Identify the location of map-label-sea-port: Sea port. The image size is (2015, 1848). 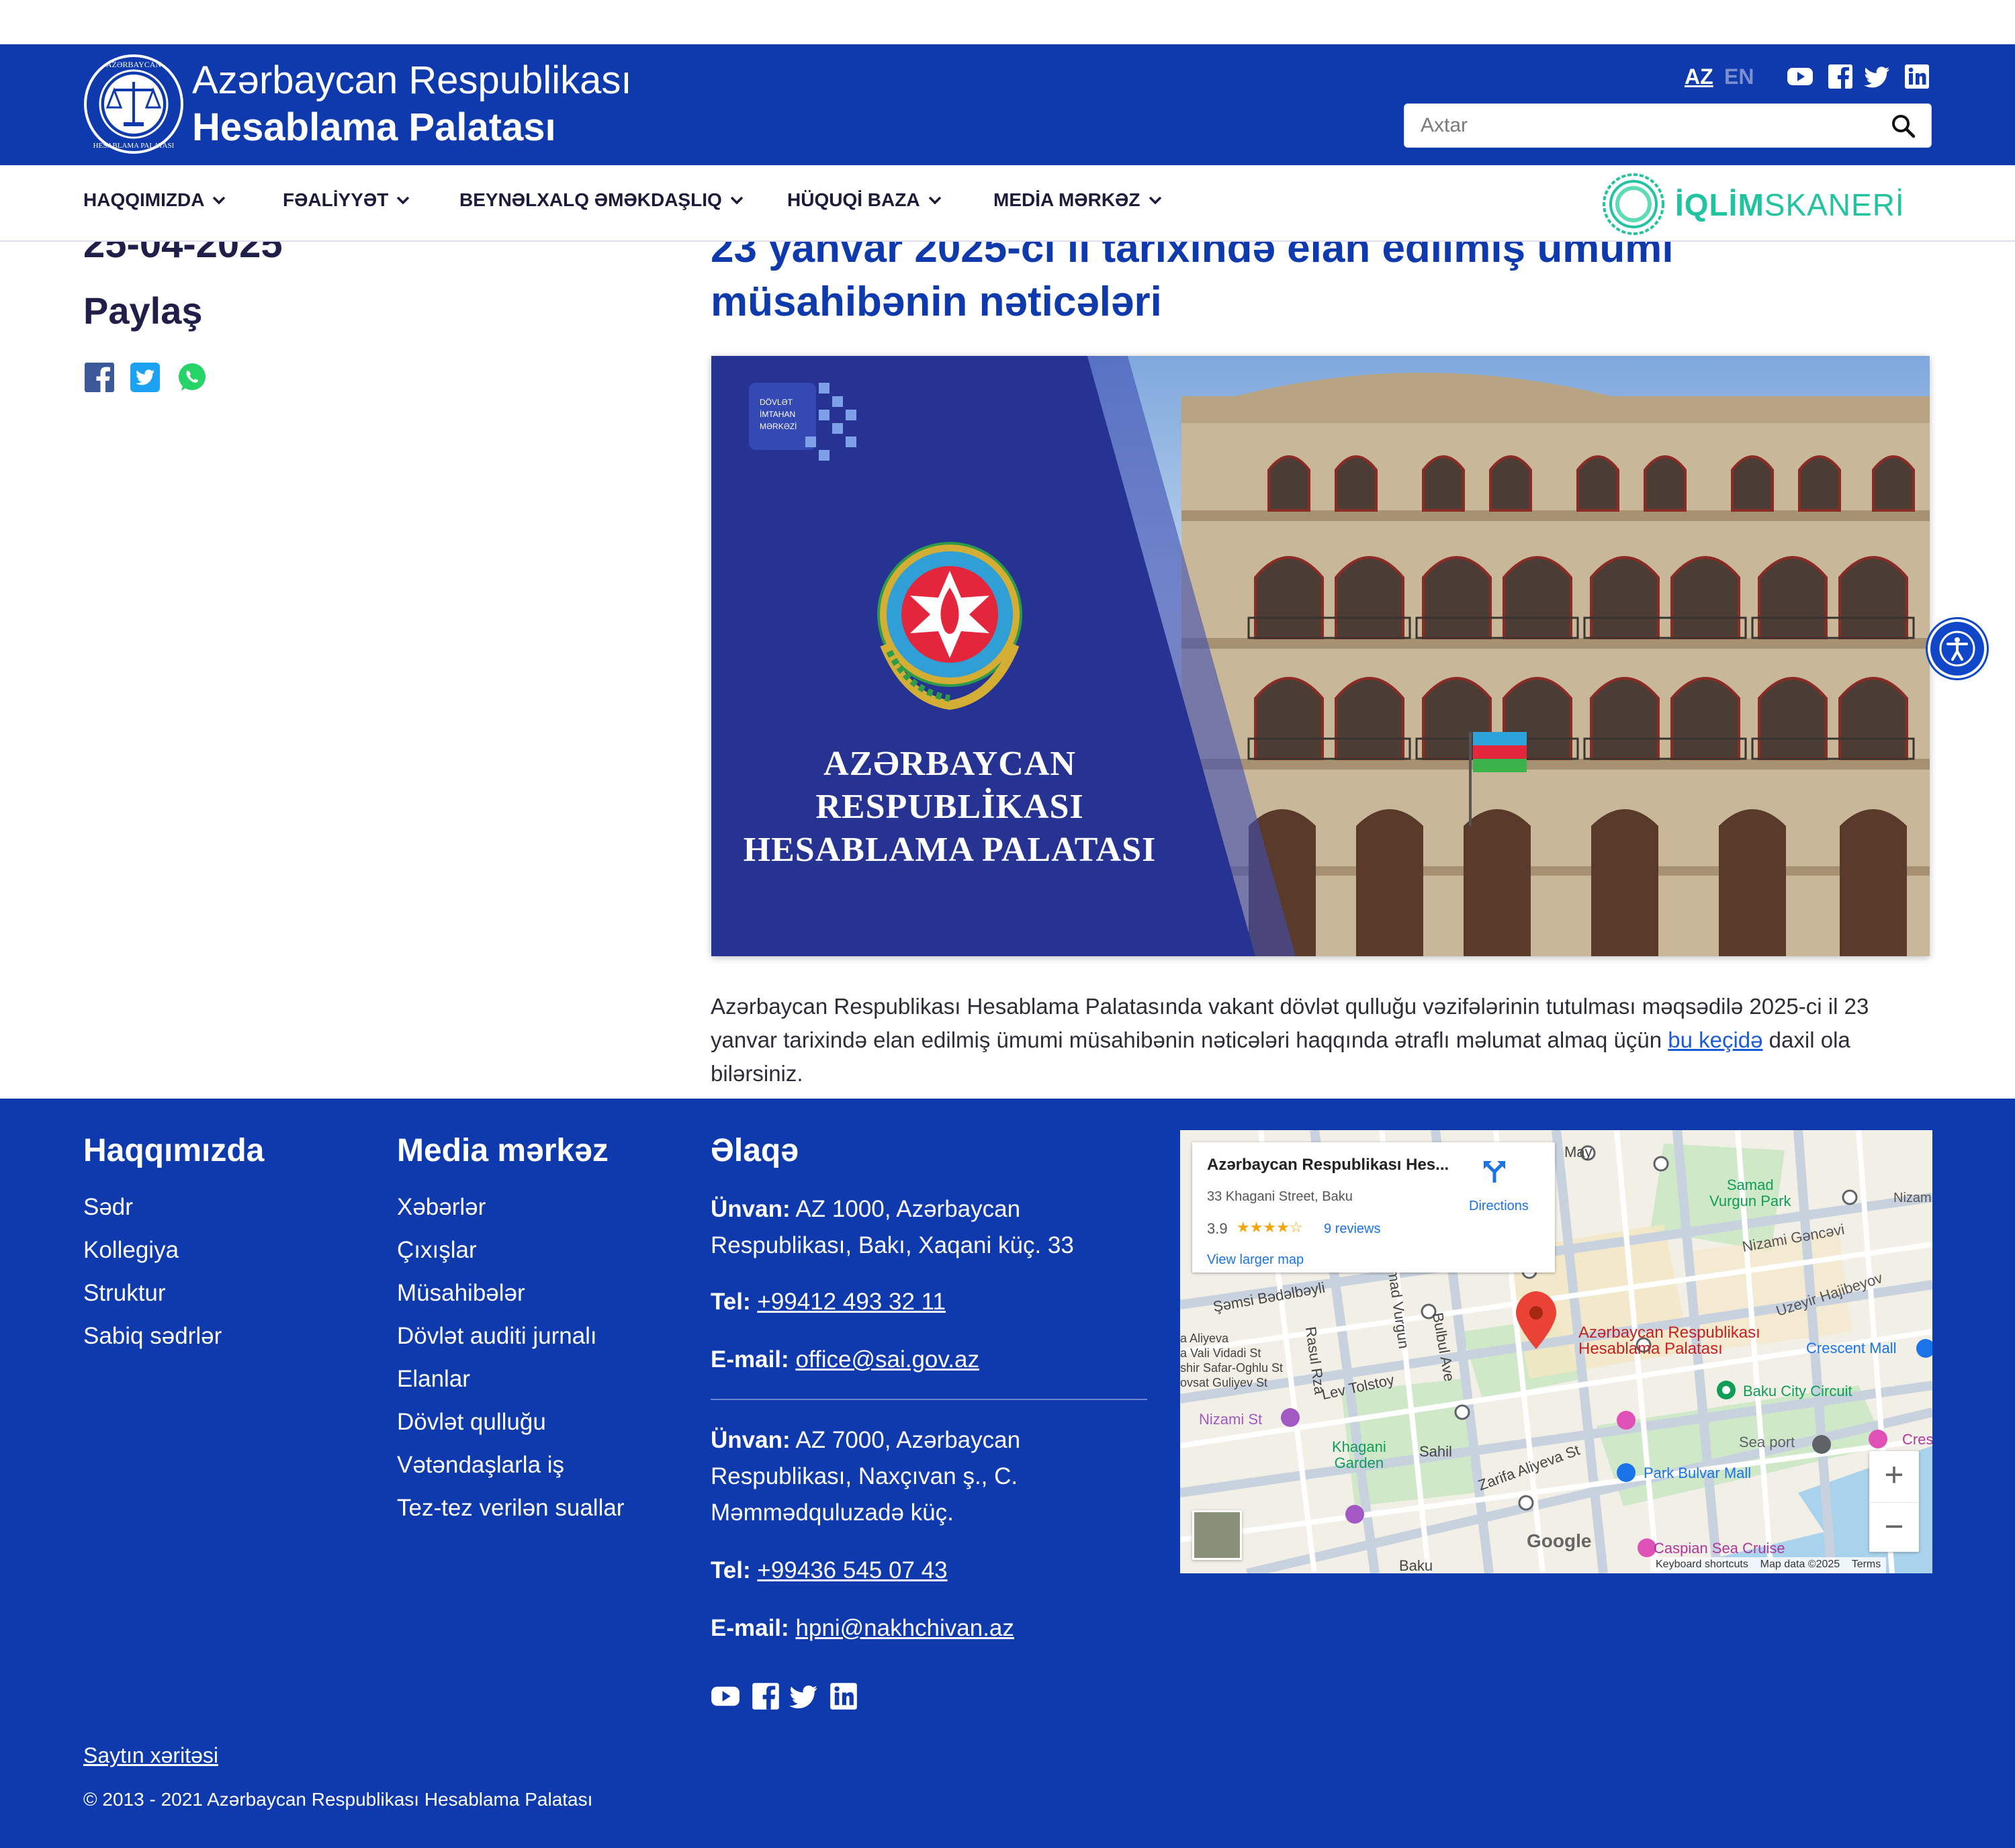
(1767, 1442).